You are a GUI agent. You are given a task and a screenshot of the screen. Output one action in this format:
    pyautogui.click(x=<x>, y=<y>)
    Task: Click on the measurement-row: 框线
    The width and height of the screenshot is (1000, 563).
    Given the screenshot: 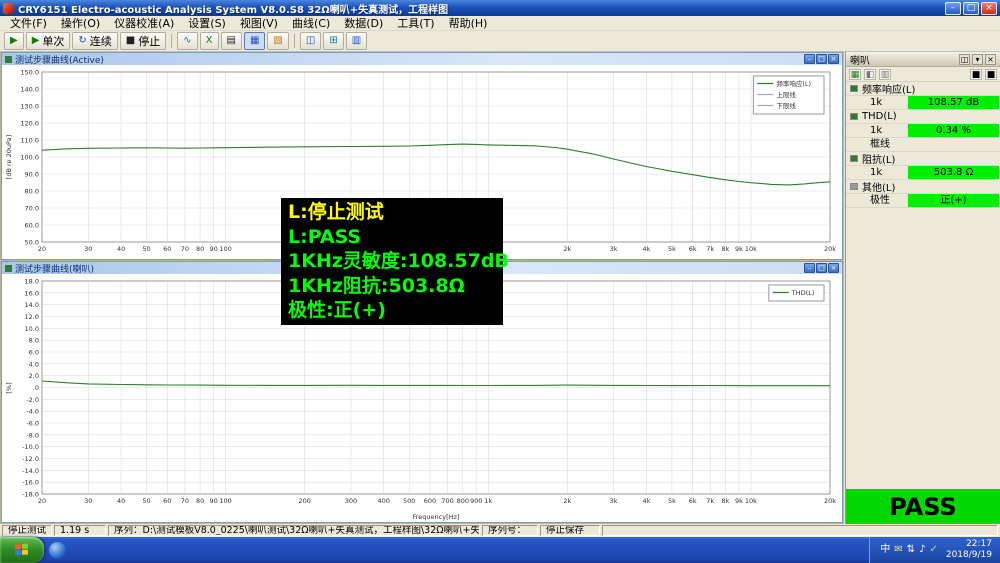 What is the action you would take?
    pyautogui.click(x=923, y=145)
    